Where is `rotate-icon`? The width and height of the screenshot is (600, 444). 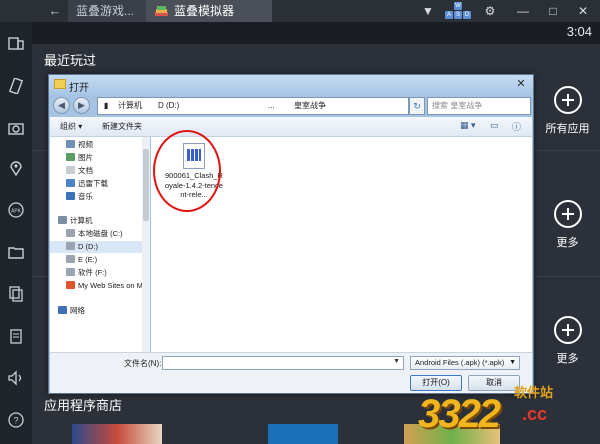
rotate-icon is located at coordinates (16, 86).